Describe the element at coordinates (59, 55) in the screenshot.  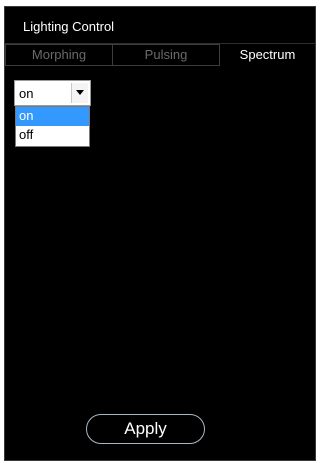
I see `tab-morphing: Morphing` at that location.